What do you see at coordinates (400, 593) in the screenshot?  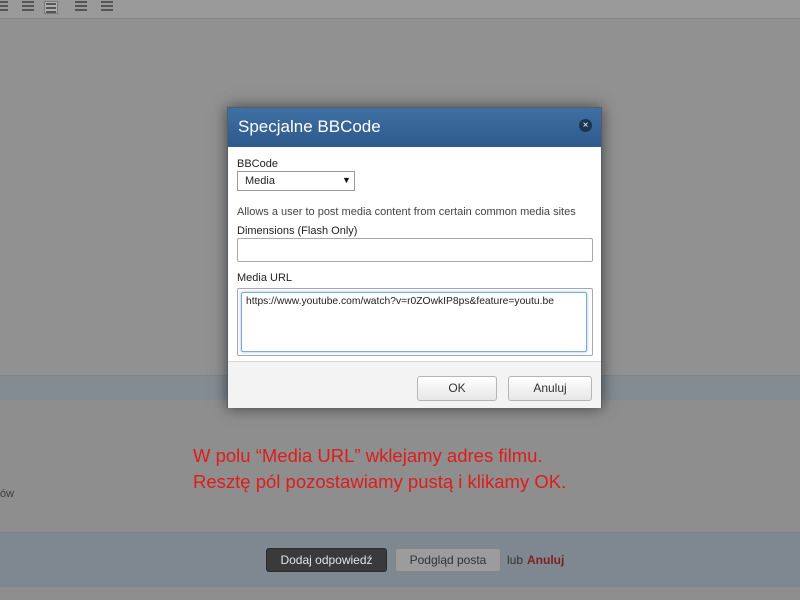 I see `page-bottom` at bounding box center [400, 593].